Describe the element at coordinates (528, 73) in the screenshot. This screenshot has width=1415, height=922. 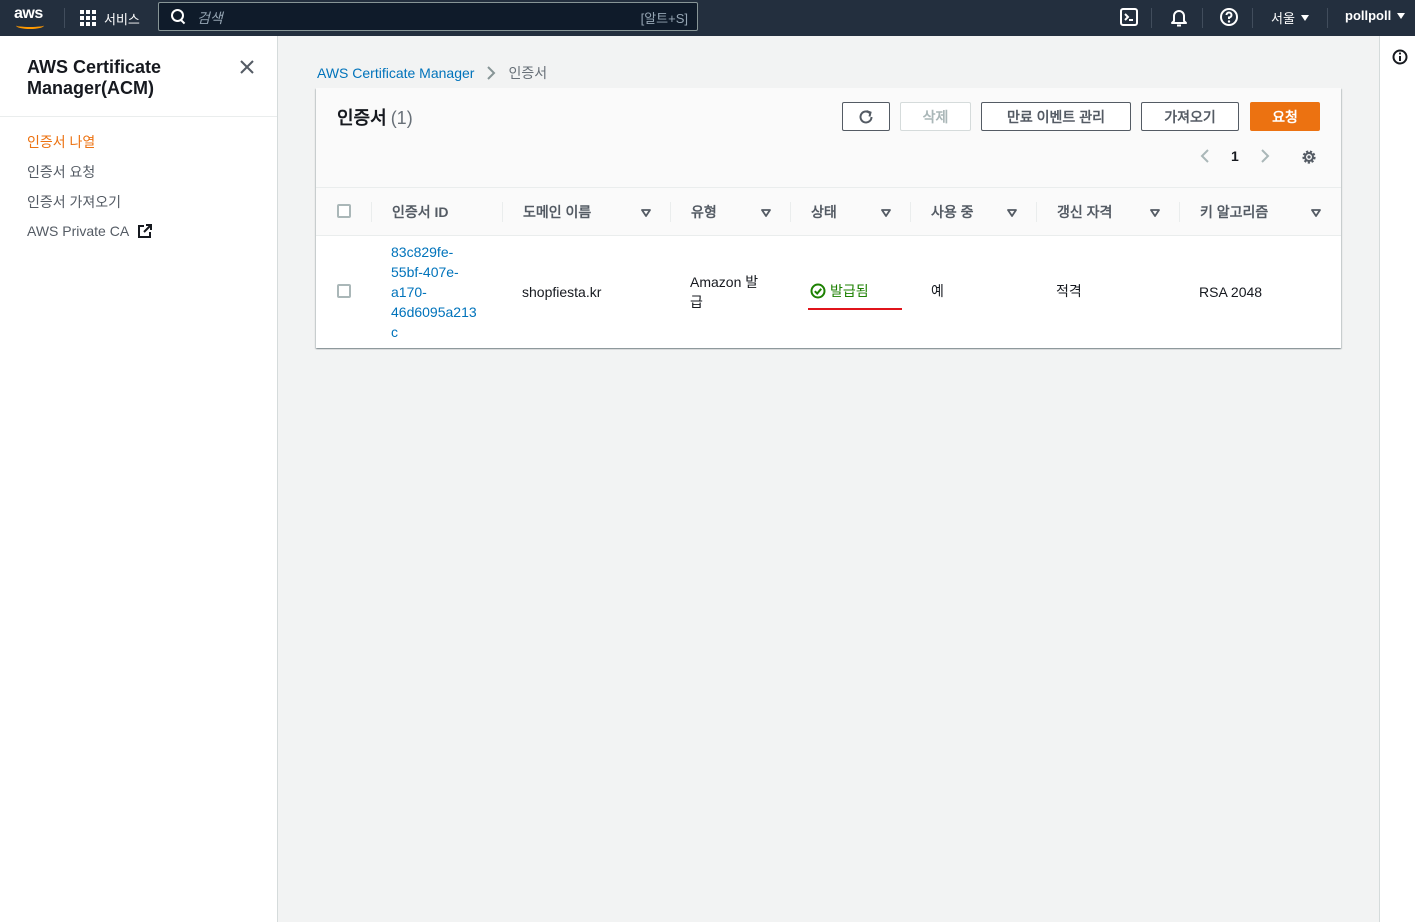
I see `breadcrumb-current: 인증서` at that location.